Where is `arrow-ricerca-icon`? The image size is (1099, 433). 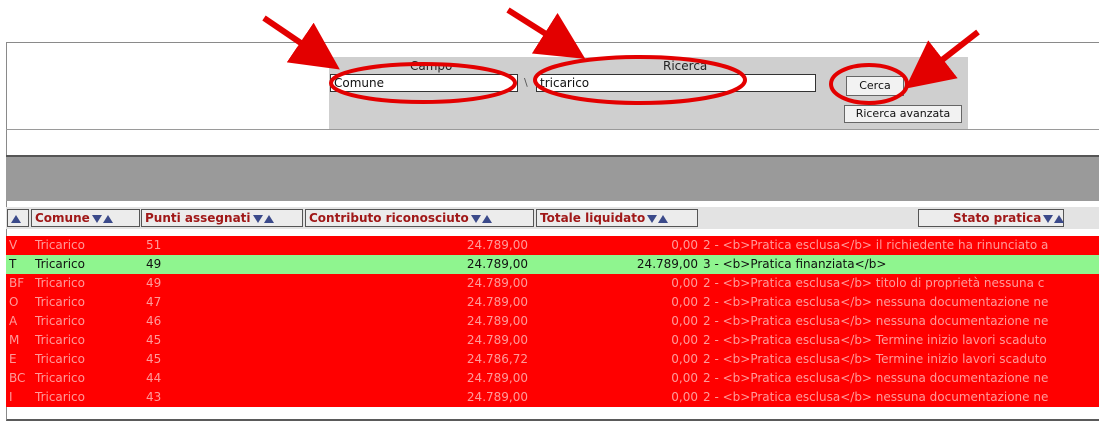 arrow-ricerca-icon is located at coordinates (546, 33).